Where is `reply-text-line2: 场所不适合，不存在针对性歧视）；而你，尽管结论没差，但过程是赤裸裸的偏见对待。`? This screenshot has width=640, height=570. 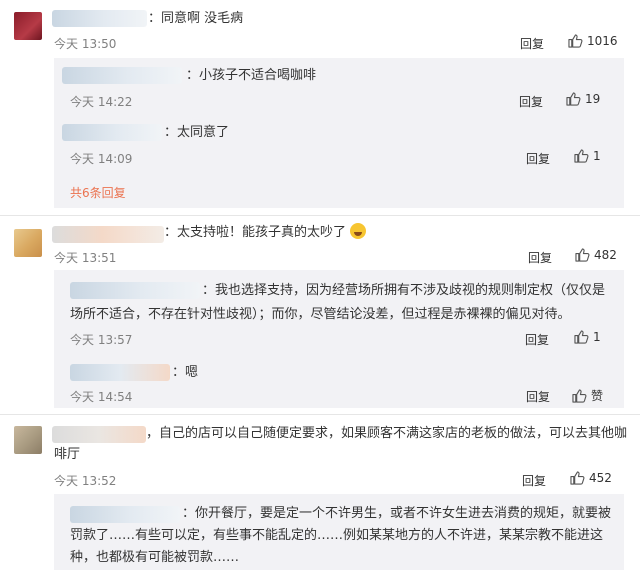 reply-text-line2: 场所不适合，不存在针对性歧视）；而你，尽管结论没差，但过程是赤裸裸的偏见对待。 is located at coordinates (320, 314).